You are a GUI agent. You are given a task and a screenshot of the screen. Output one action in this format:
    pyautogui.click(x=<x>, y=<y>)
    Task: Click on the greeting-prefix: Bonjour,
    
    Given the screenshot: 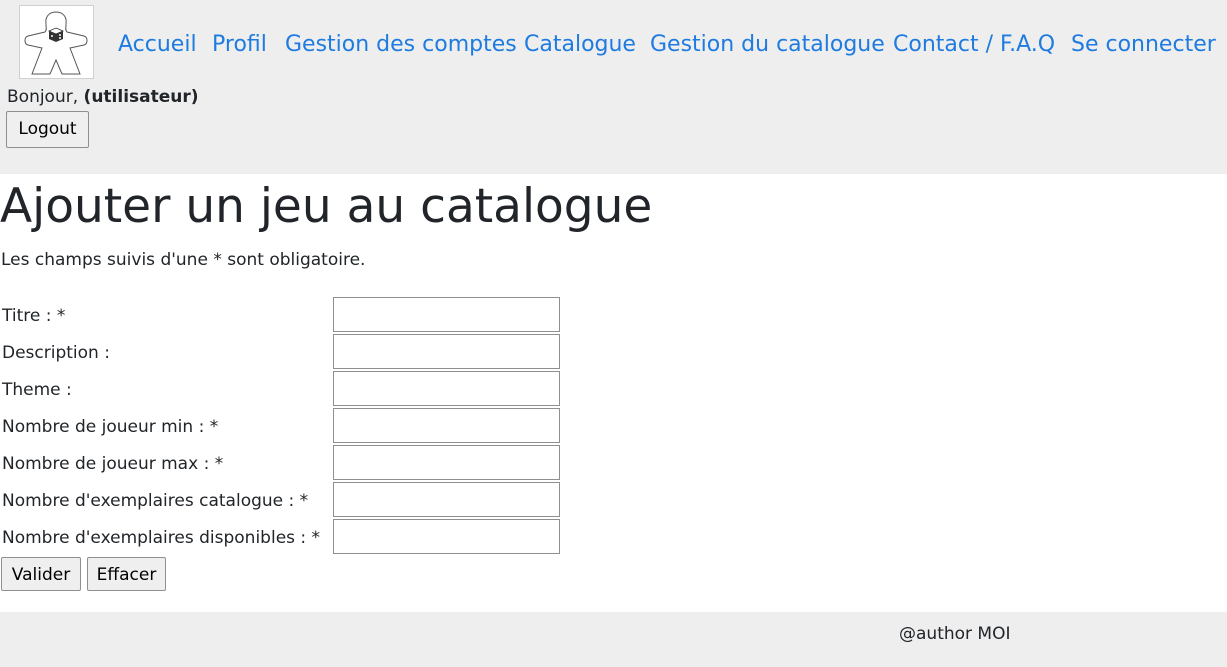 What is the action you would take?
    pyautogui.click(x=43, y=97)
    